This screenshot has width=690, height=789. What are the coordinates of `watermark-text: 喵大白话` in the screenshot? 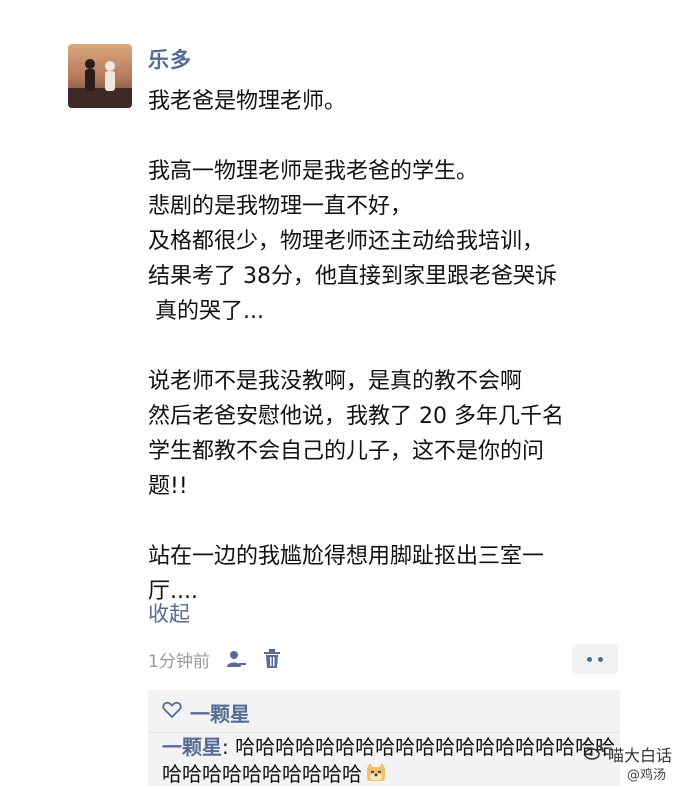 It's located at (639, 755).